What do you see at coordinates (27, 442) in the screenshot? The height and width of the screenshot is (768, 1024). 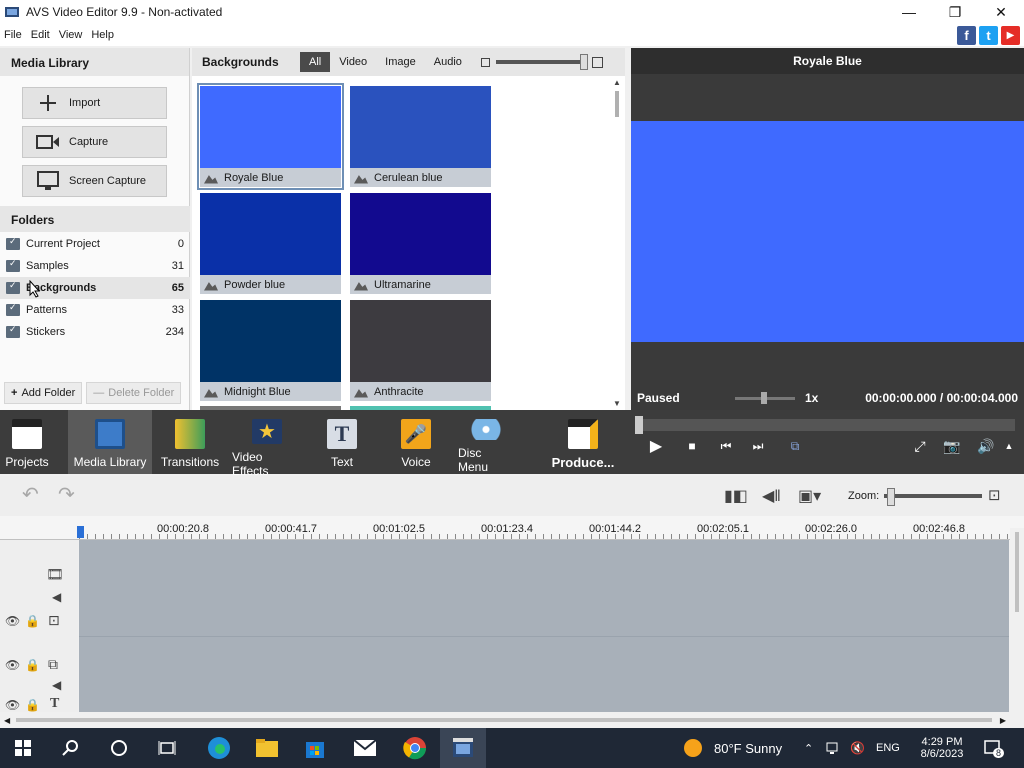 I see `toolbar-projects: Projects` at bounding box center [27, 442].